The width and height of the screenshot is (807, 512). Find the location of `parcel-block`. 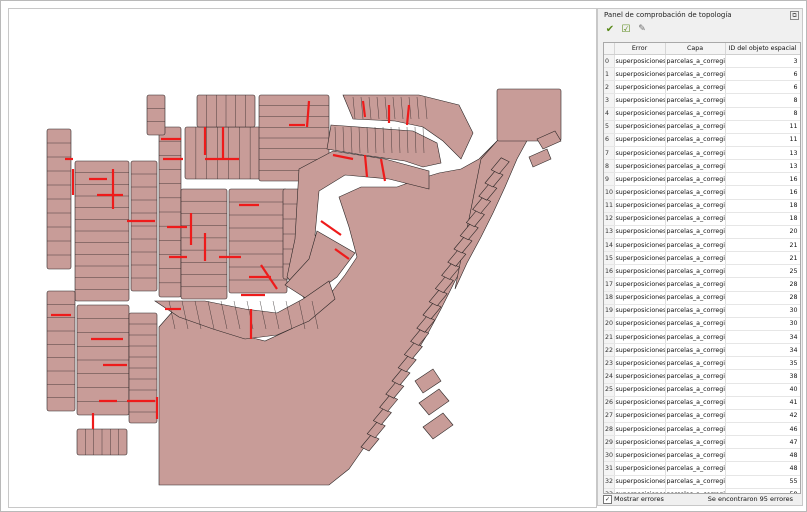

parcel-block is located at coordinates (438, 426).